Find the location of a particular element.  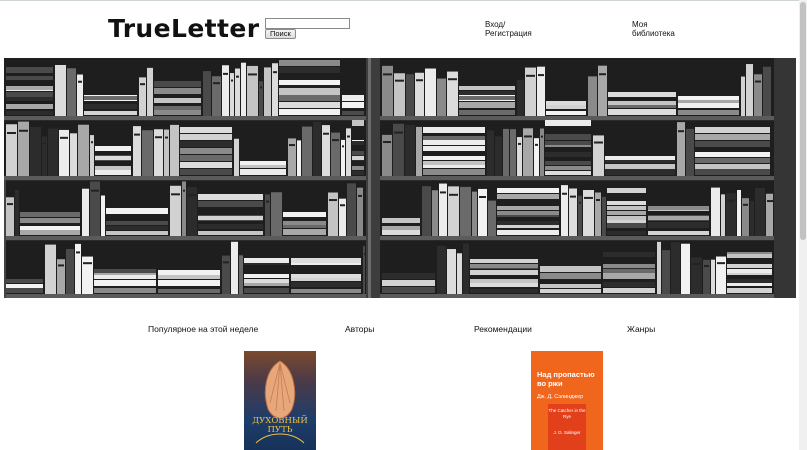

nav-recommendations: Рекомендации is located at coordinates (503, 329).